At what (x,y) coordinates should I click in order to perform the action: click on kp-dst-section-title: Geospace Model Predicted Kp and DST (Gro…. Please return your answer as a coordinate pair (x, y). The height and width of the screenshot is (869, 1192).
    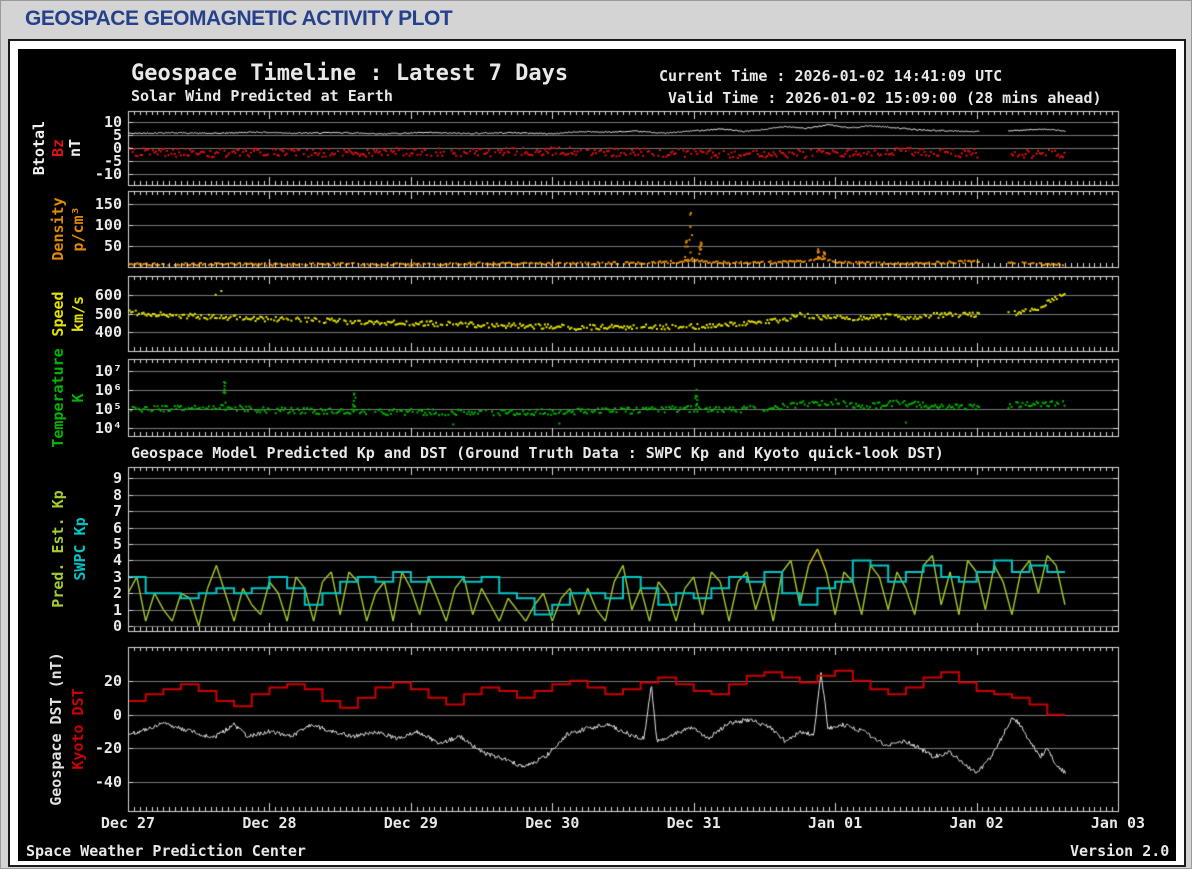
    Looking at the image, I should click on (537, 453).